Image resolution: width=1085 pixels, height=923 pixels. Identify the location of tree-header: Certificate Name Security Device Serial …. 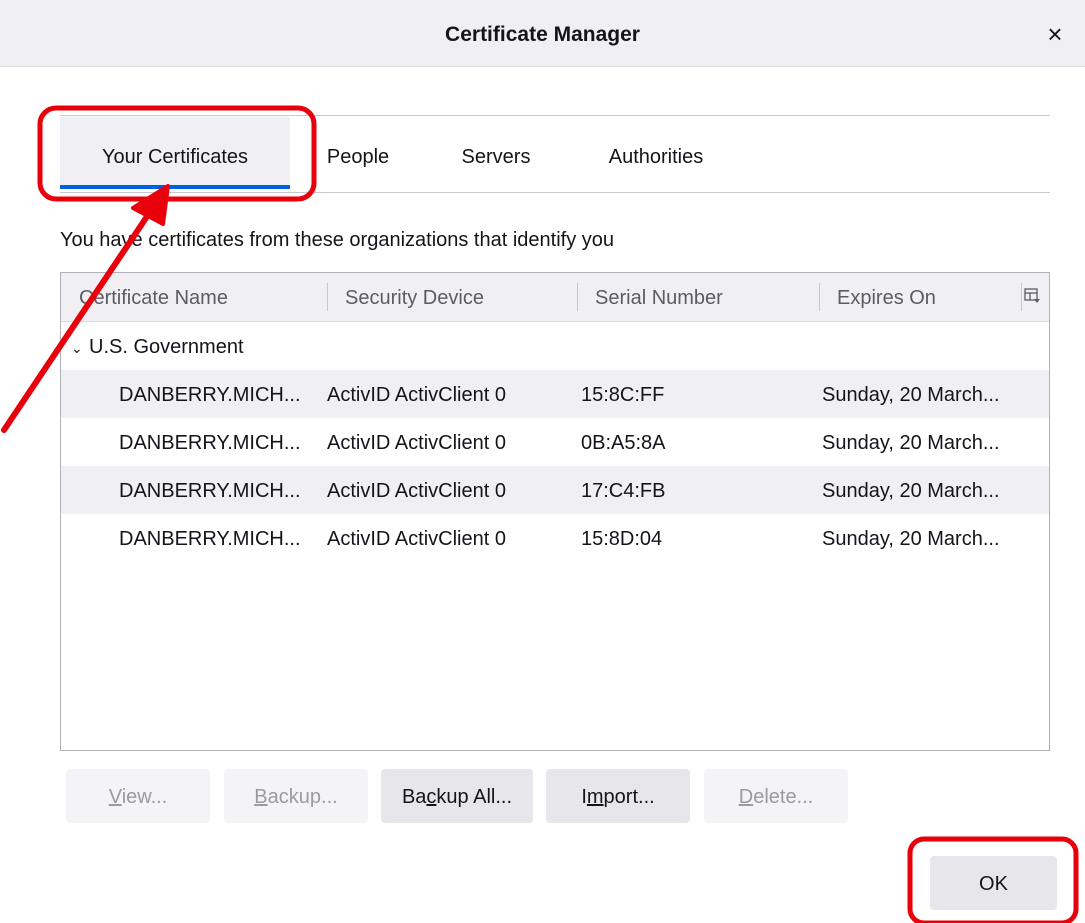
(555, 297).